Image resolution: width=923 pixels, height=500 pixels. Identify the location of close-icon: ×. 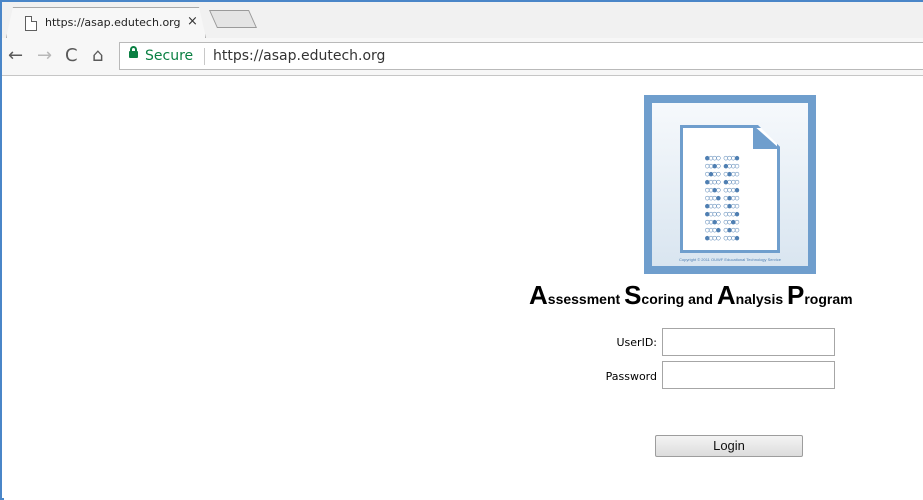
(192, 21).